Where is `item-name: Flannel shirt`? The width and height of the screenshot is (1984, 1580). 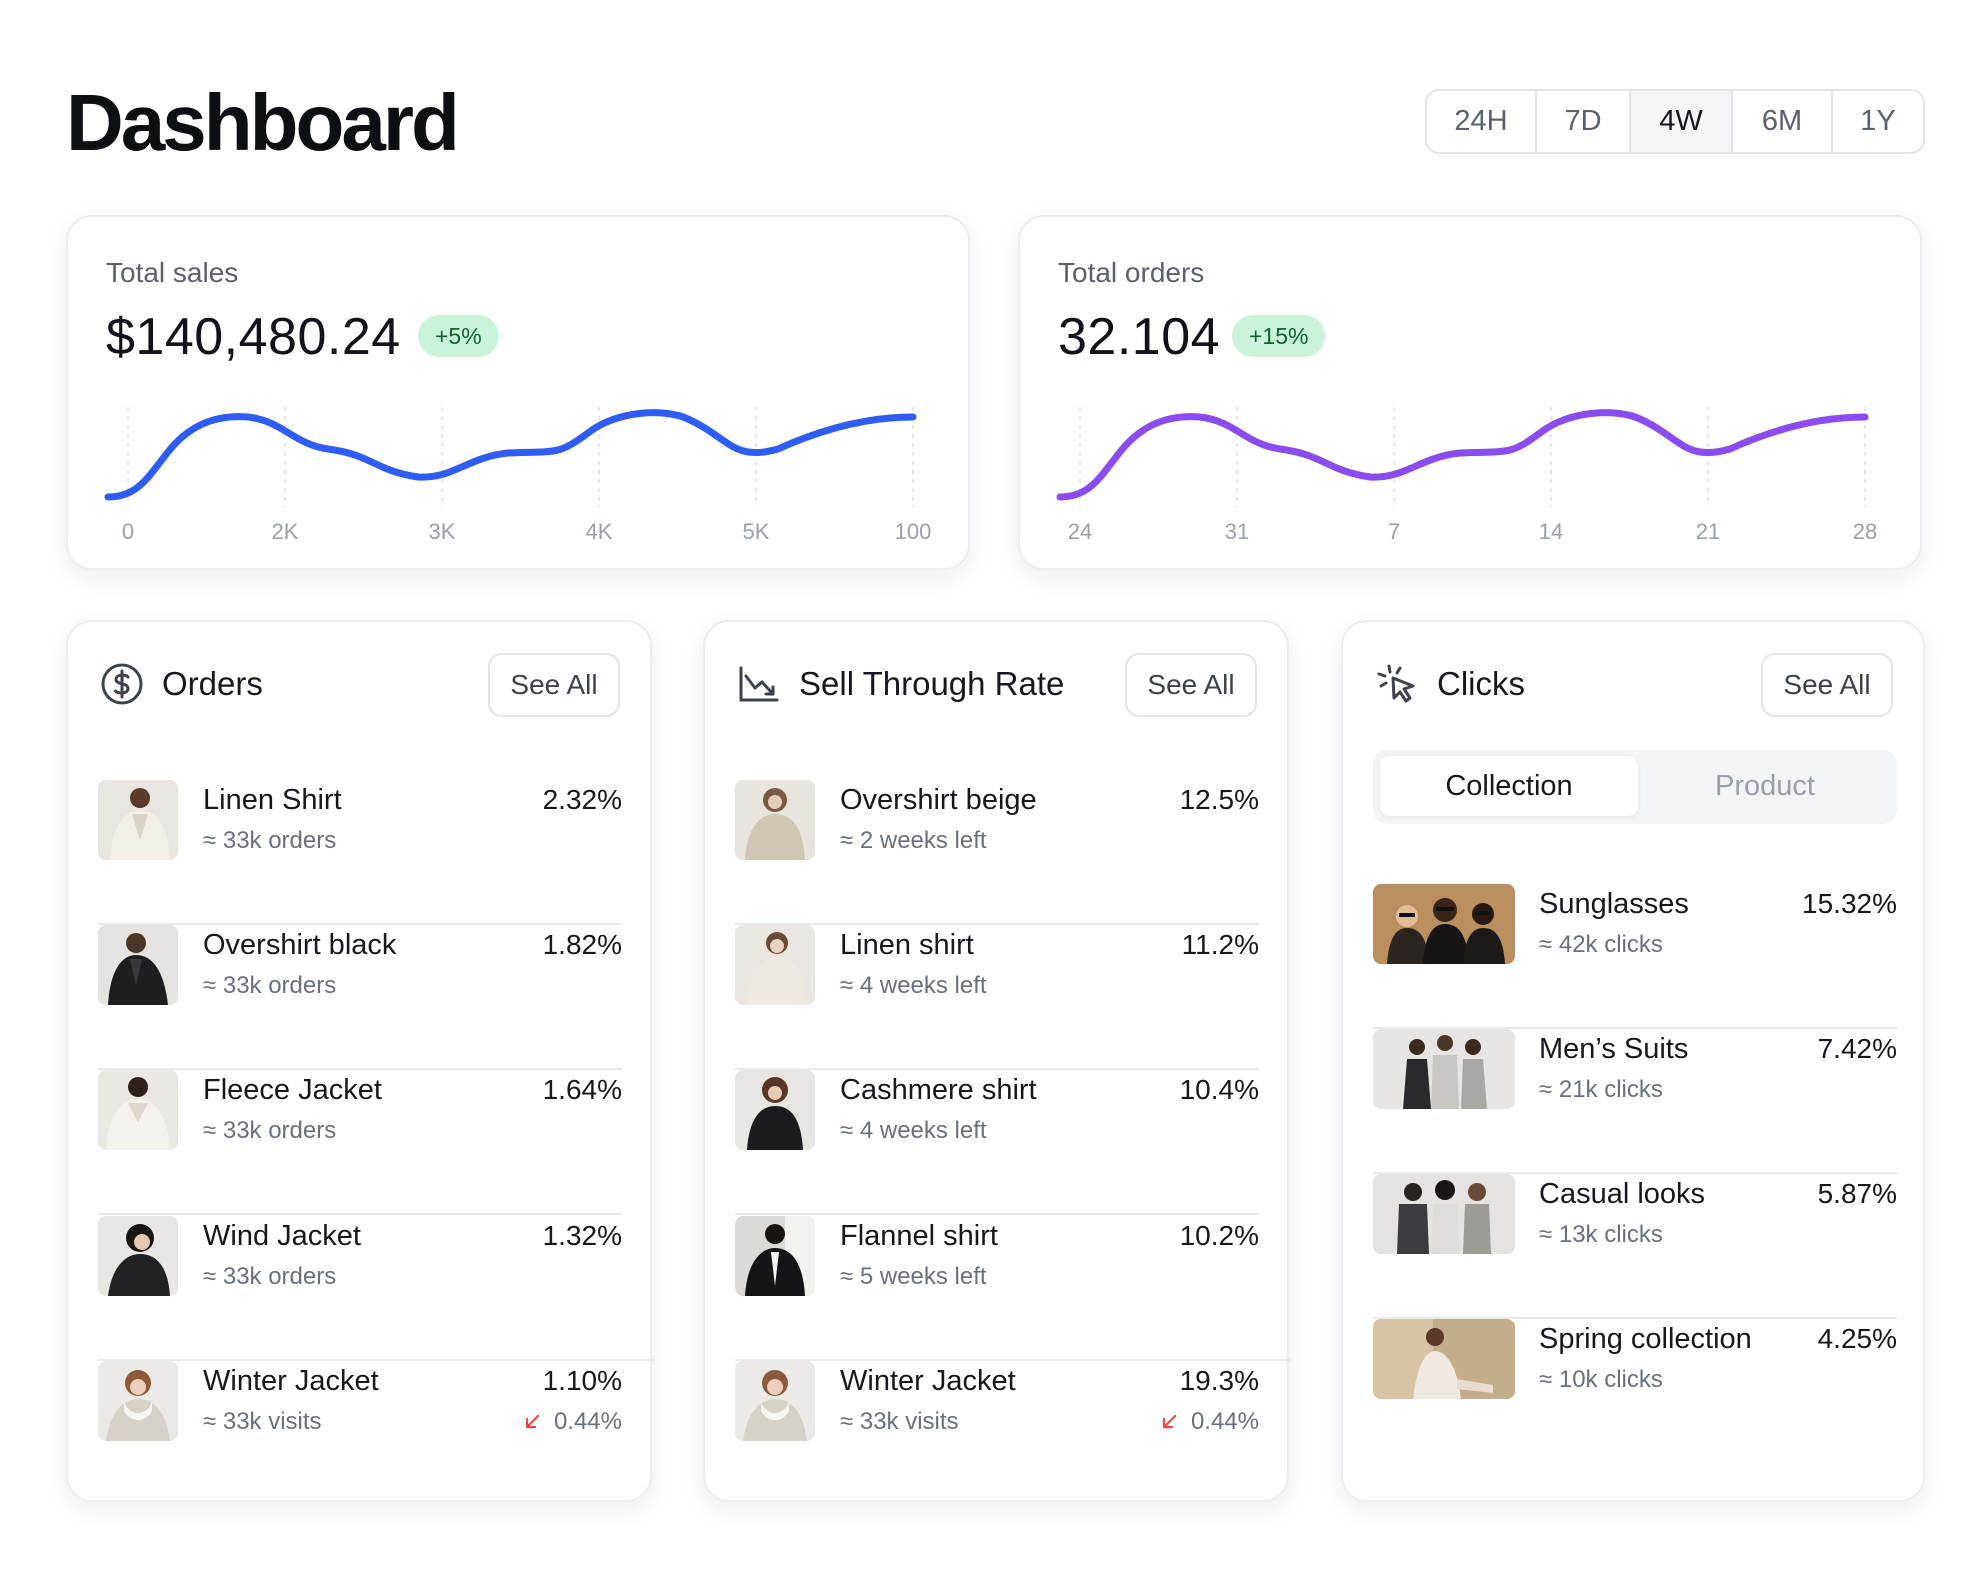 item-name: Flannel shirt is located at coordinates (919, 1236).